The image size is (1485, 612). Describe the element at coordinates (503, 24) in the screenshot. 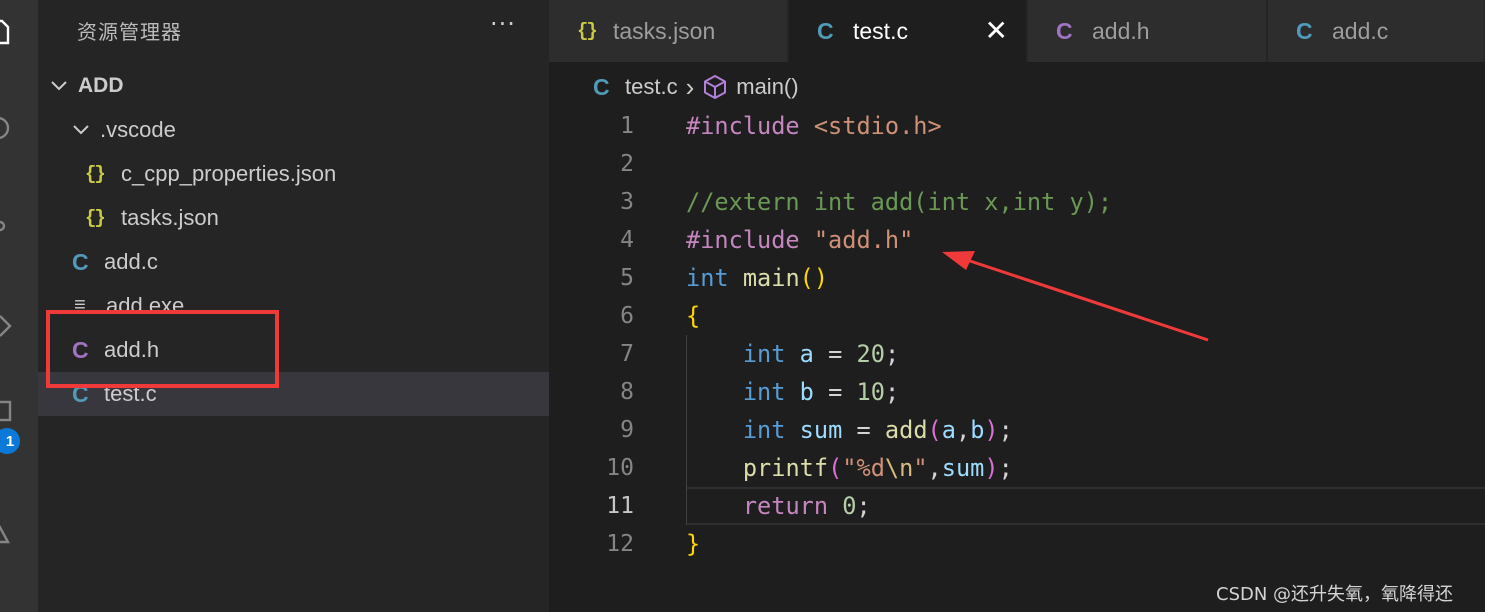

I see `more-actions-button: ···` at that location.